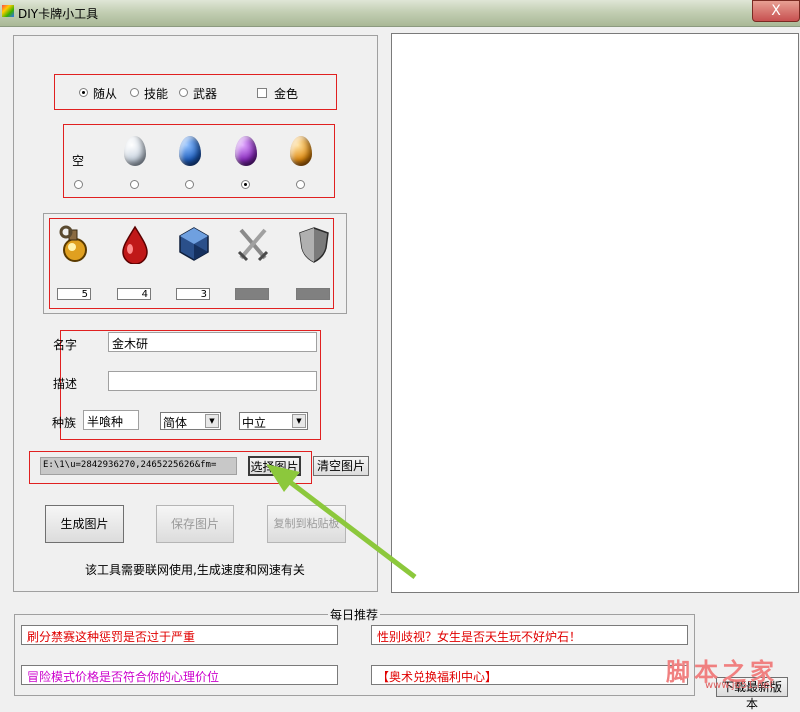 This screenshot has height=712, width=800. Describe the element at coordinates (156, 94) in the screenshot. I see `radio-skill-label: 技能` at that location.